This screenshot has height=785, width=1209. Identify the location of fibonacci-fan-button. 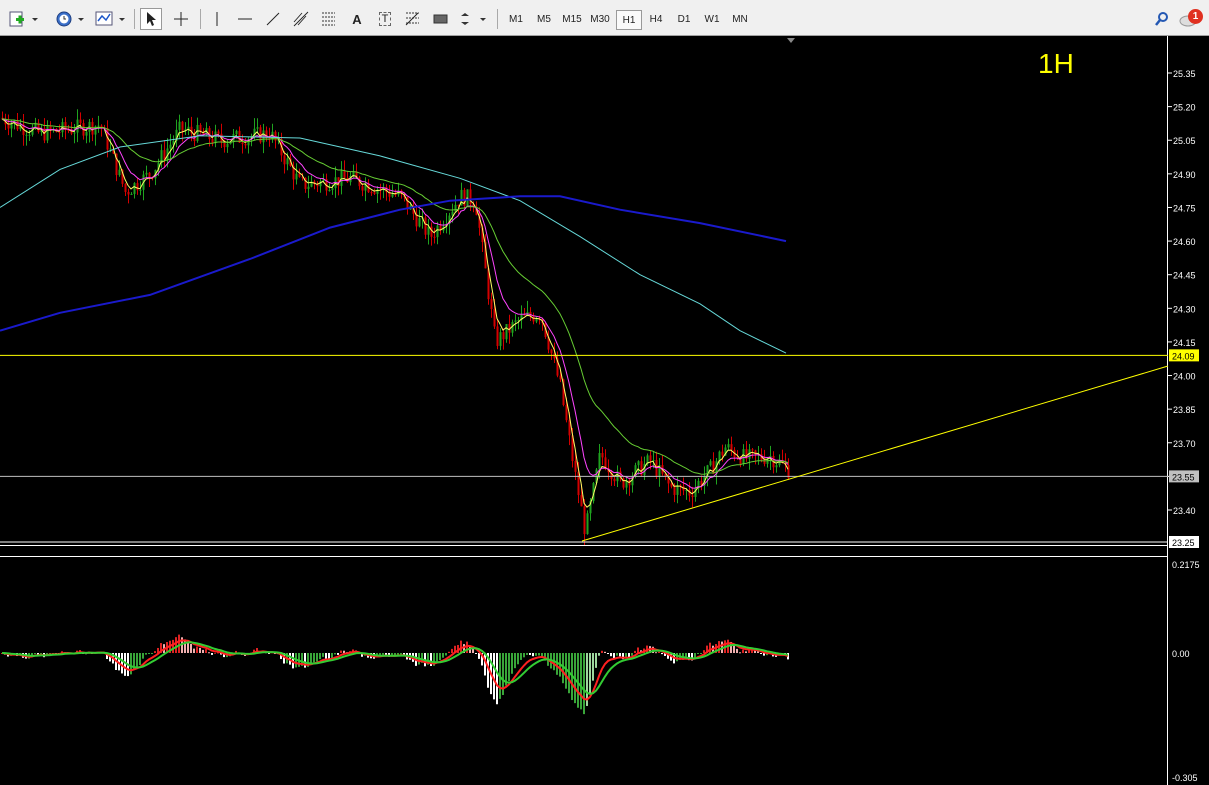
(413, 19).